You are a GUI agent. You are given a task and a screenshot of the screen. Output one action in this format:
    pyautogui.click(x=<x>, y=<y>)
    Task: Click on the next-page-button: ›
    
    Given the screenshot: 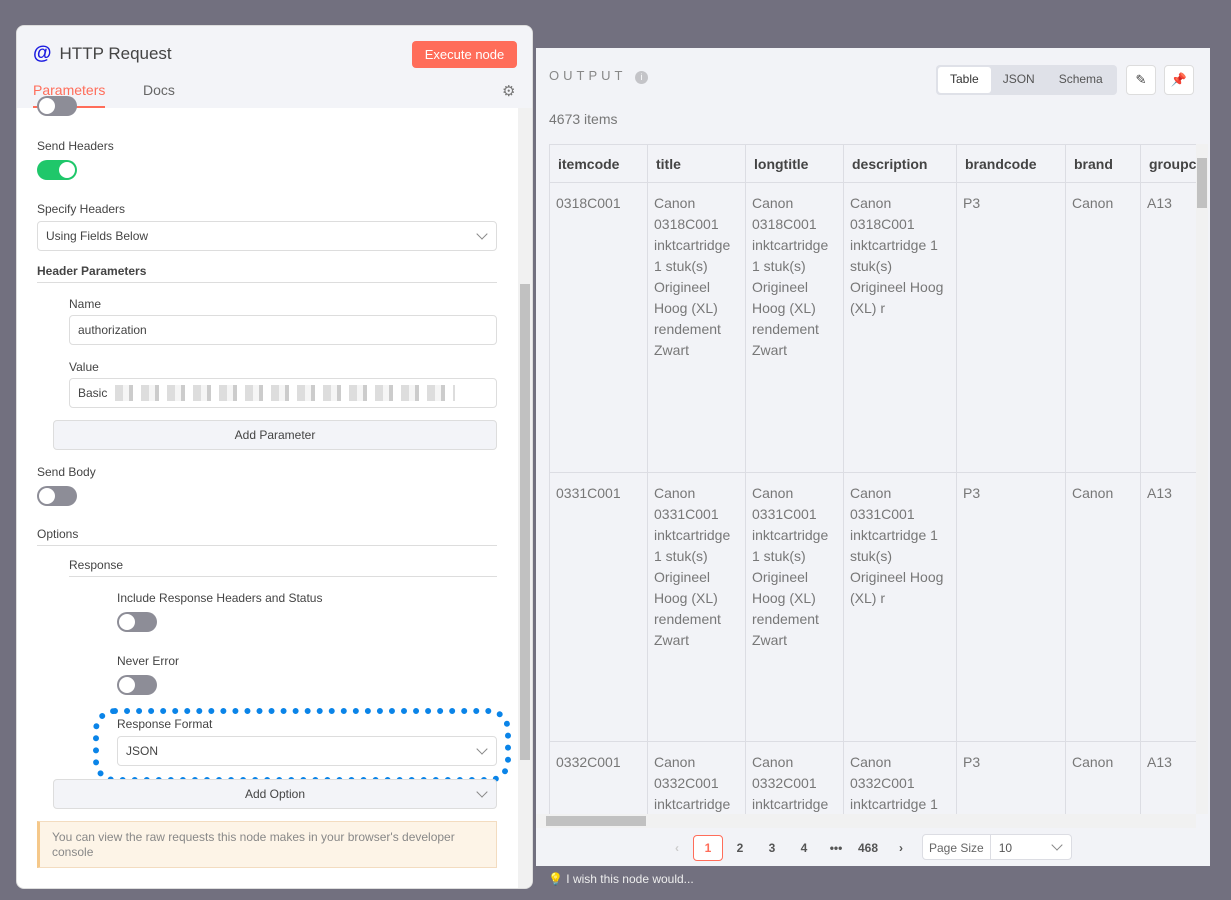 What is the action you would take?
    pyautogui.click(x=901, y=848)
    